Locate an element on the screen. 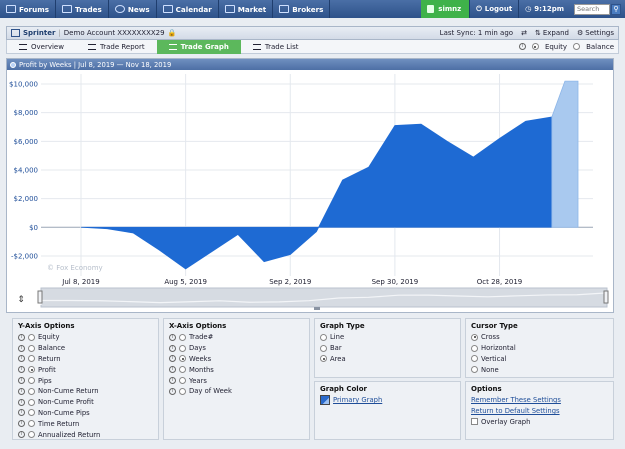 The image size is (625, 449). remember-settings-link: Remember These Settings is located at coordinates (516, 400).